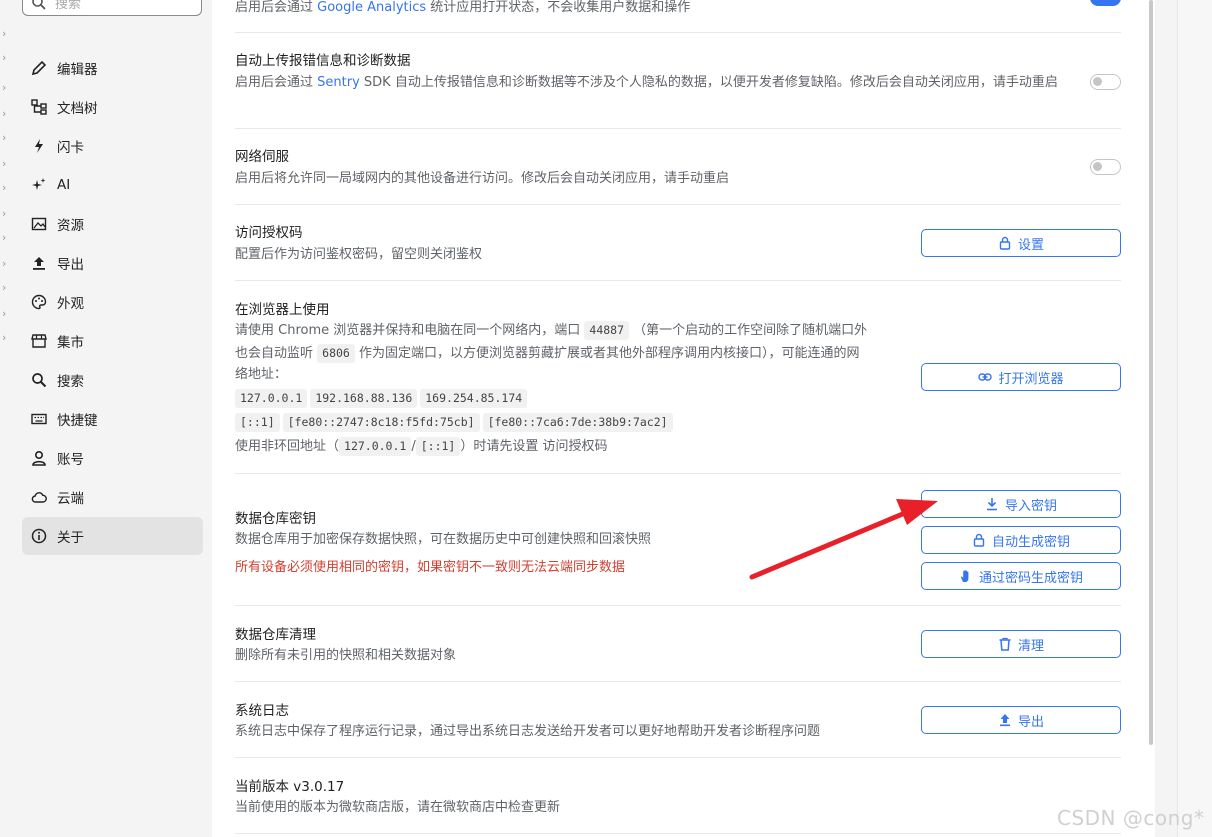 The height and width of the screenshot is (837, 1212). I want to click on network-serve-toggle, so click(1105, 167).